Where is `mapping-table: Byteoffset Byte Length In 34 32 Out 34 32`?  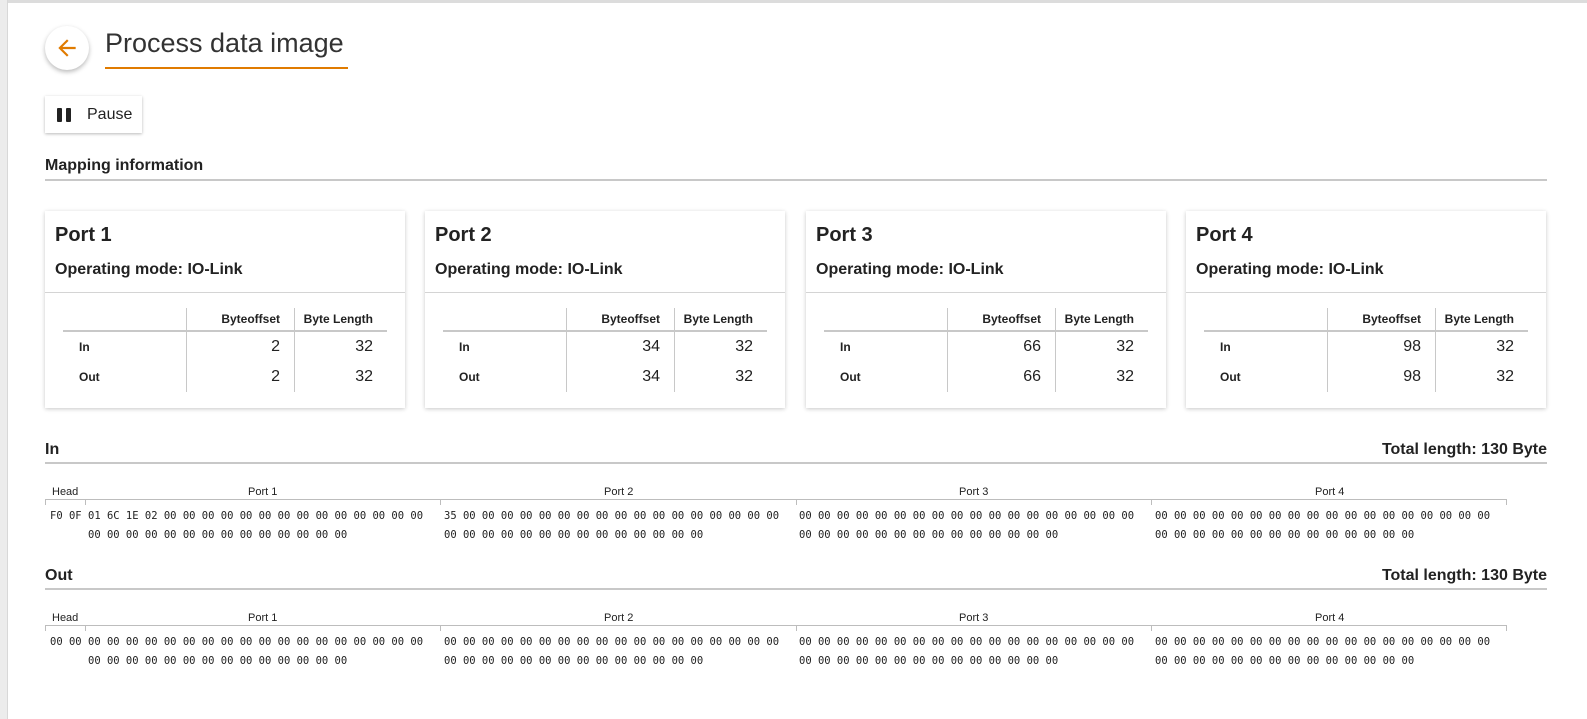 mapping-table: Byteoffset Byte Length In 34 32 Out 34 32 is located at coordinates (605, 350).